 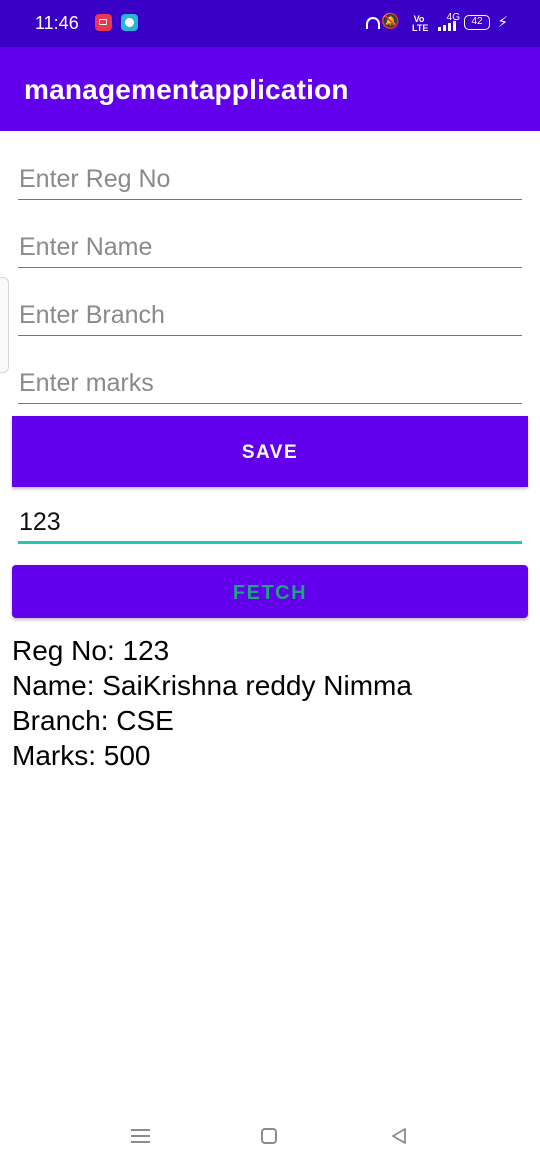 I want to click on volte-label: Vo LTE, so click(x=420, y=23).